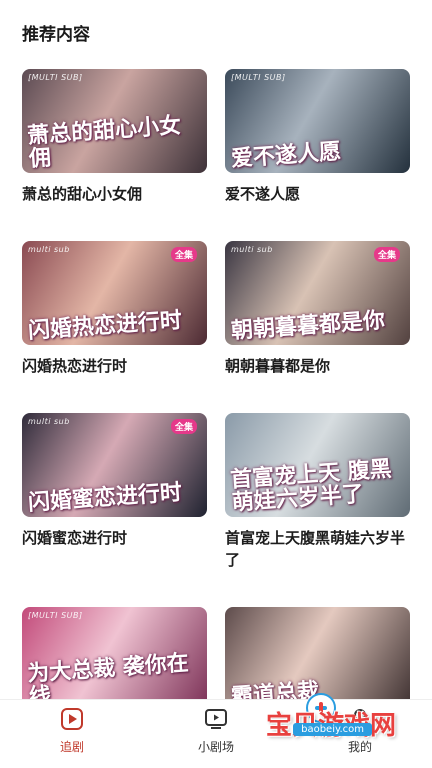  What do you see at coordinates (105, 325) in the screenshot?
I see `thumbnail-title: 闪婚热恋进行时` at bounding box center [105, 325].